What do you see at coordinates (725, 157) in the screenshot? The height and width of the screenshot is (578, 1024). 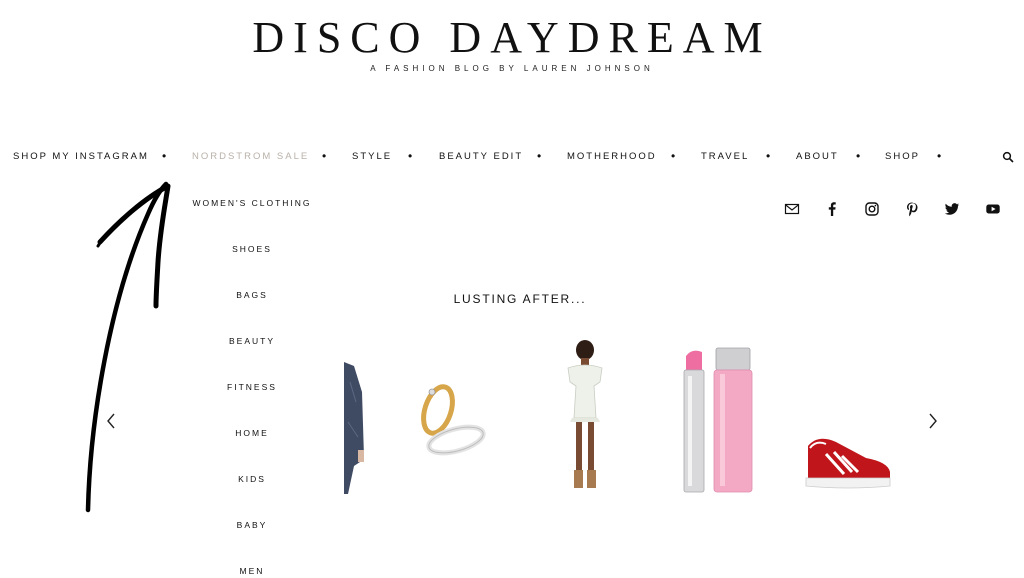 I see `nav-item-travel: TRAVEL` at bounding box center [725, 157].